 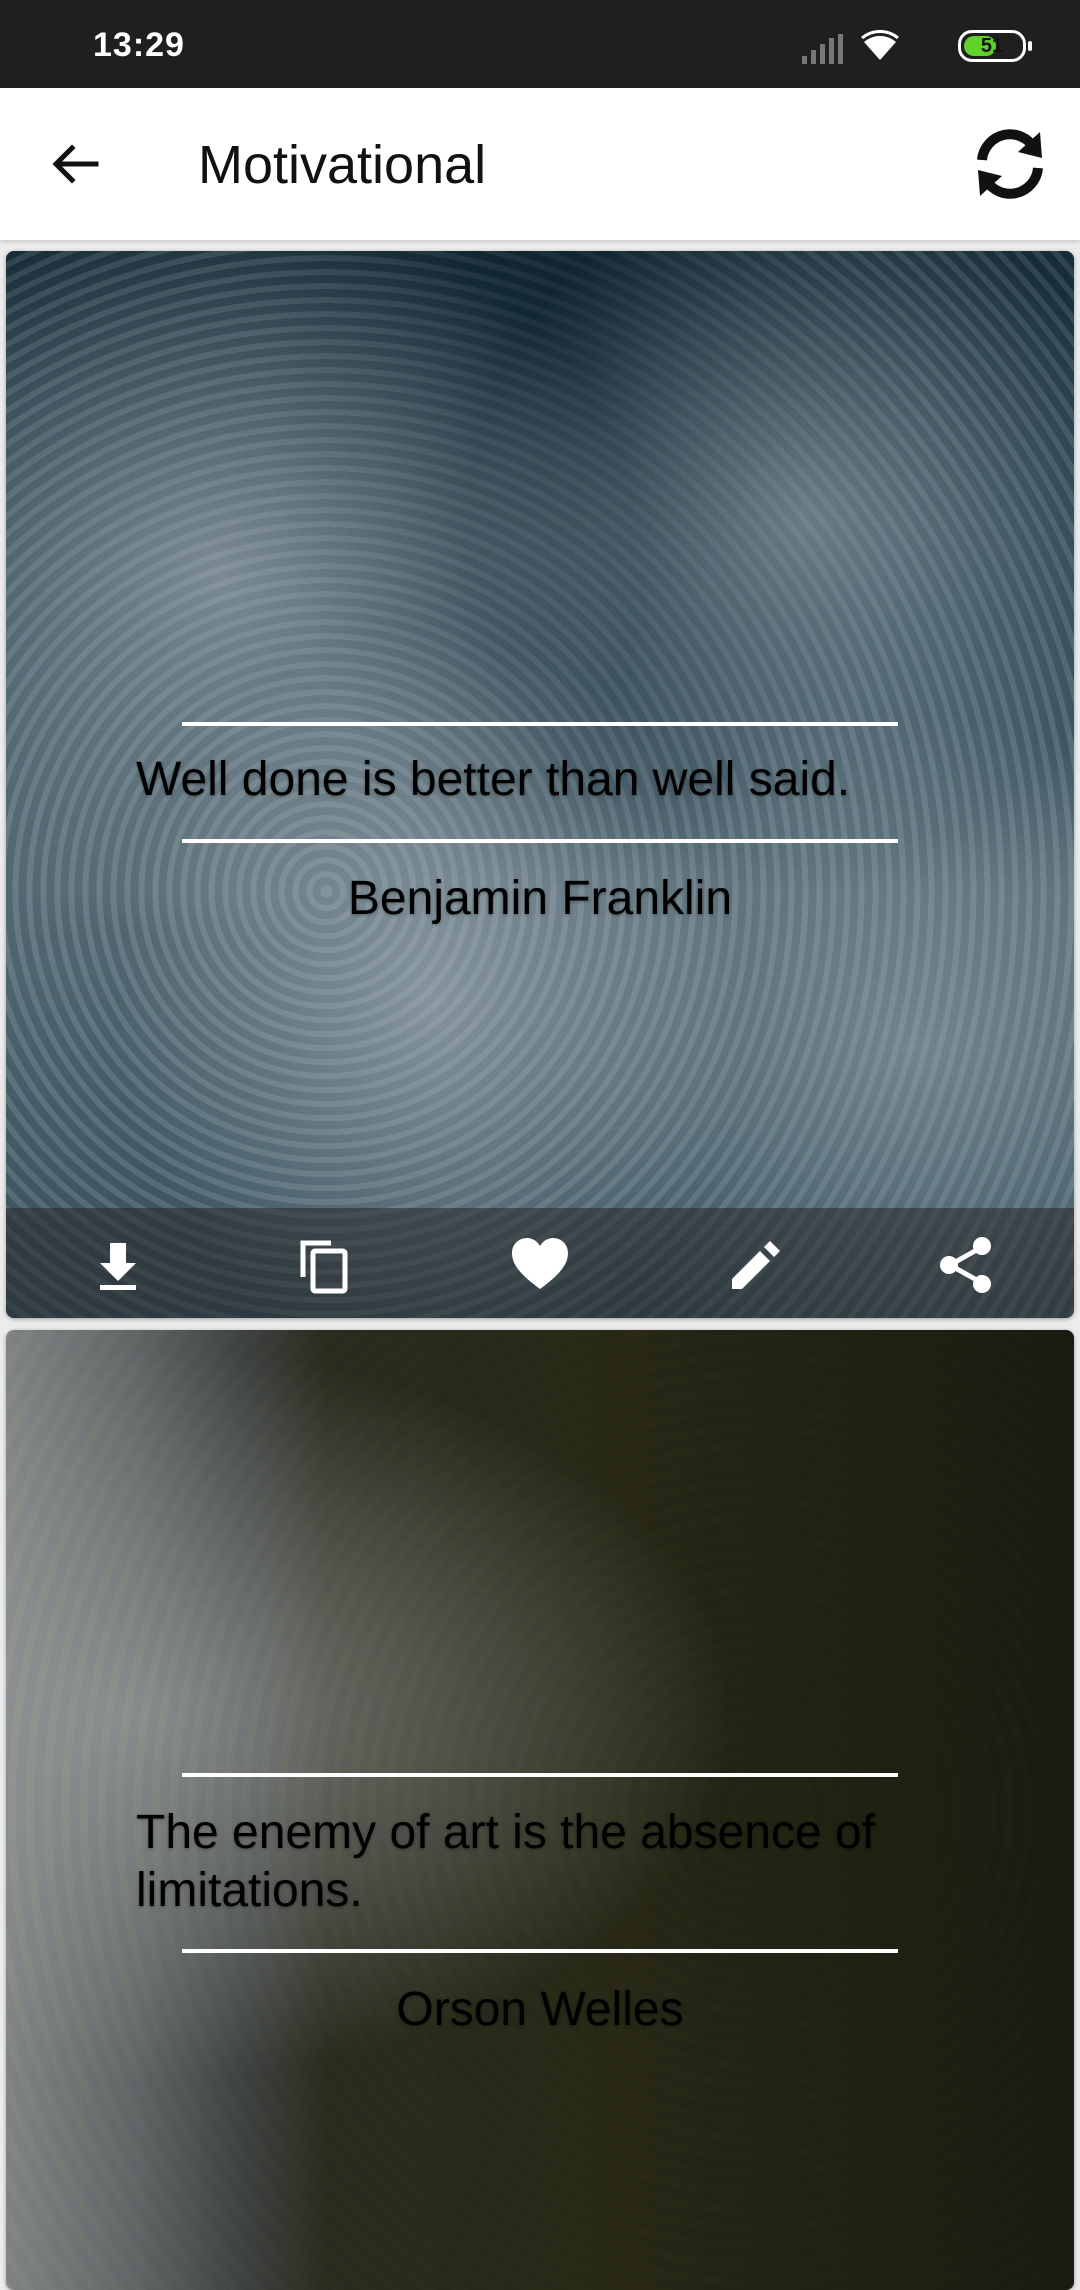 I want to click on copy-button, so click(x=325, y=1265).